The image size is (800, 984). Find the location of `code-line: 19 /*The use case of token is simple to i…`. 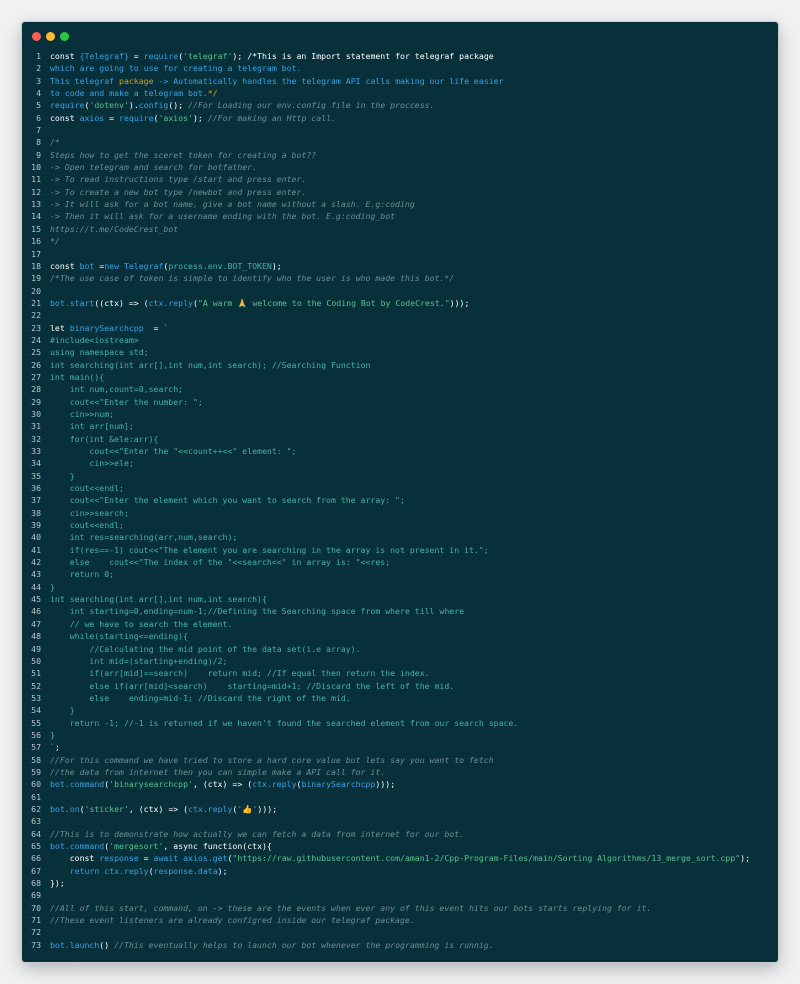

code-line: 19 /*The use case of token is simple to i… is located at coordinates (400, 278).